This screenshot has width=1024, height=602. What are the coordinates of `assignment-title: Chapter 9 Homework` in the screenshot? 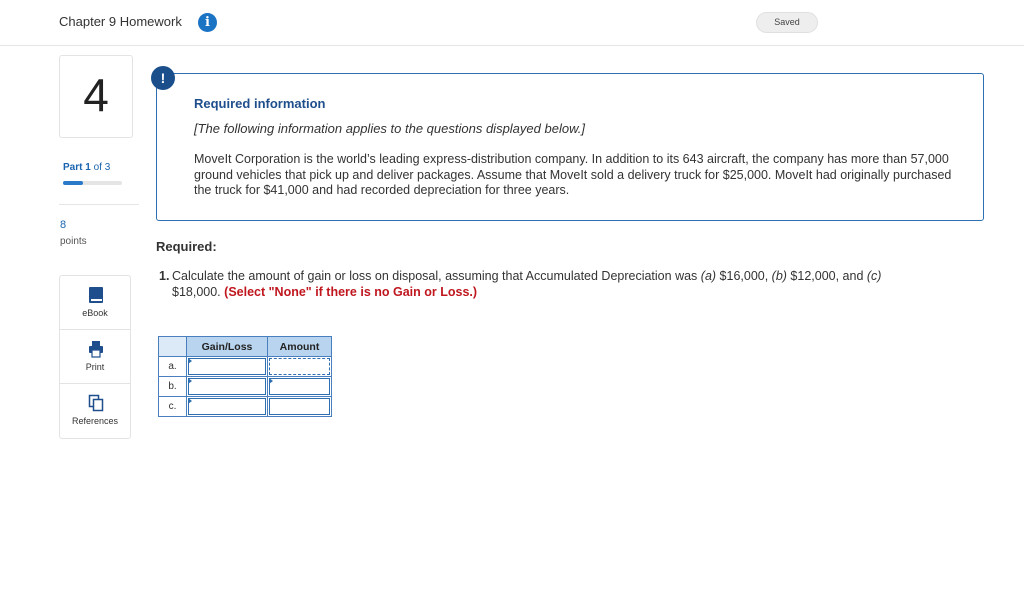 It's located at (120, 21).